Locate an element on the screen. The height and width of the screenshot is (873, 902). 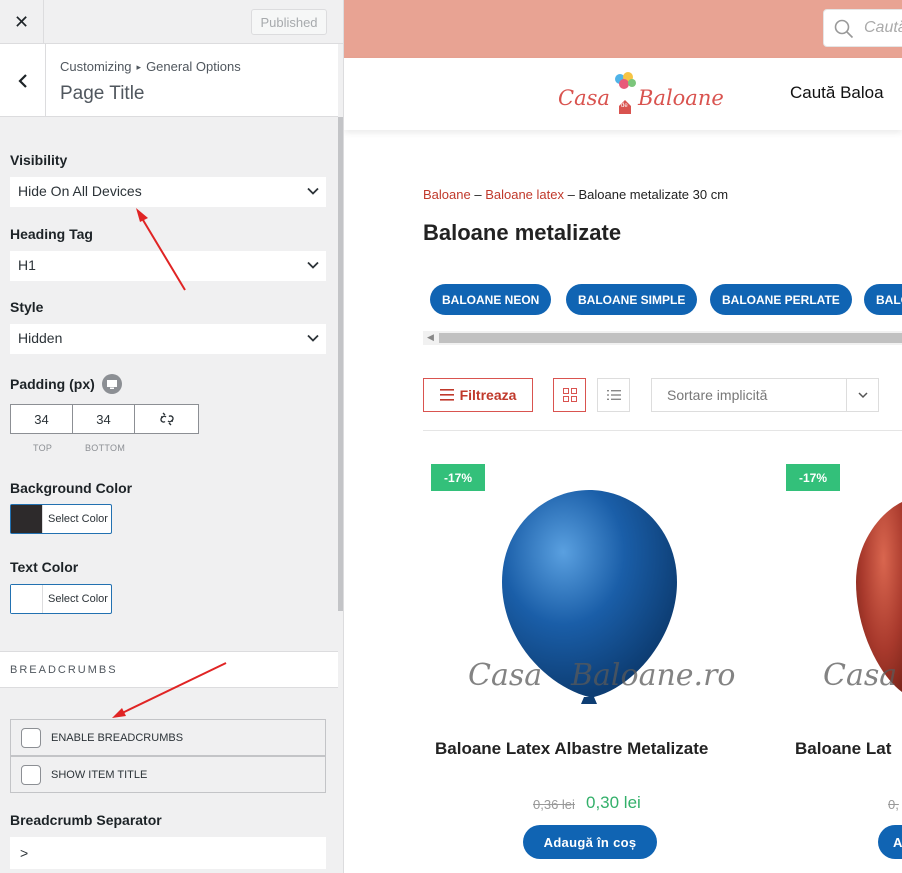
add-to-cart-button: Adaugă în coș is located at coordinates (590, 842).